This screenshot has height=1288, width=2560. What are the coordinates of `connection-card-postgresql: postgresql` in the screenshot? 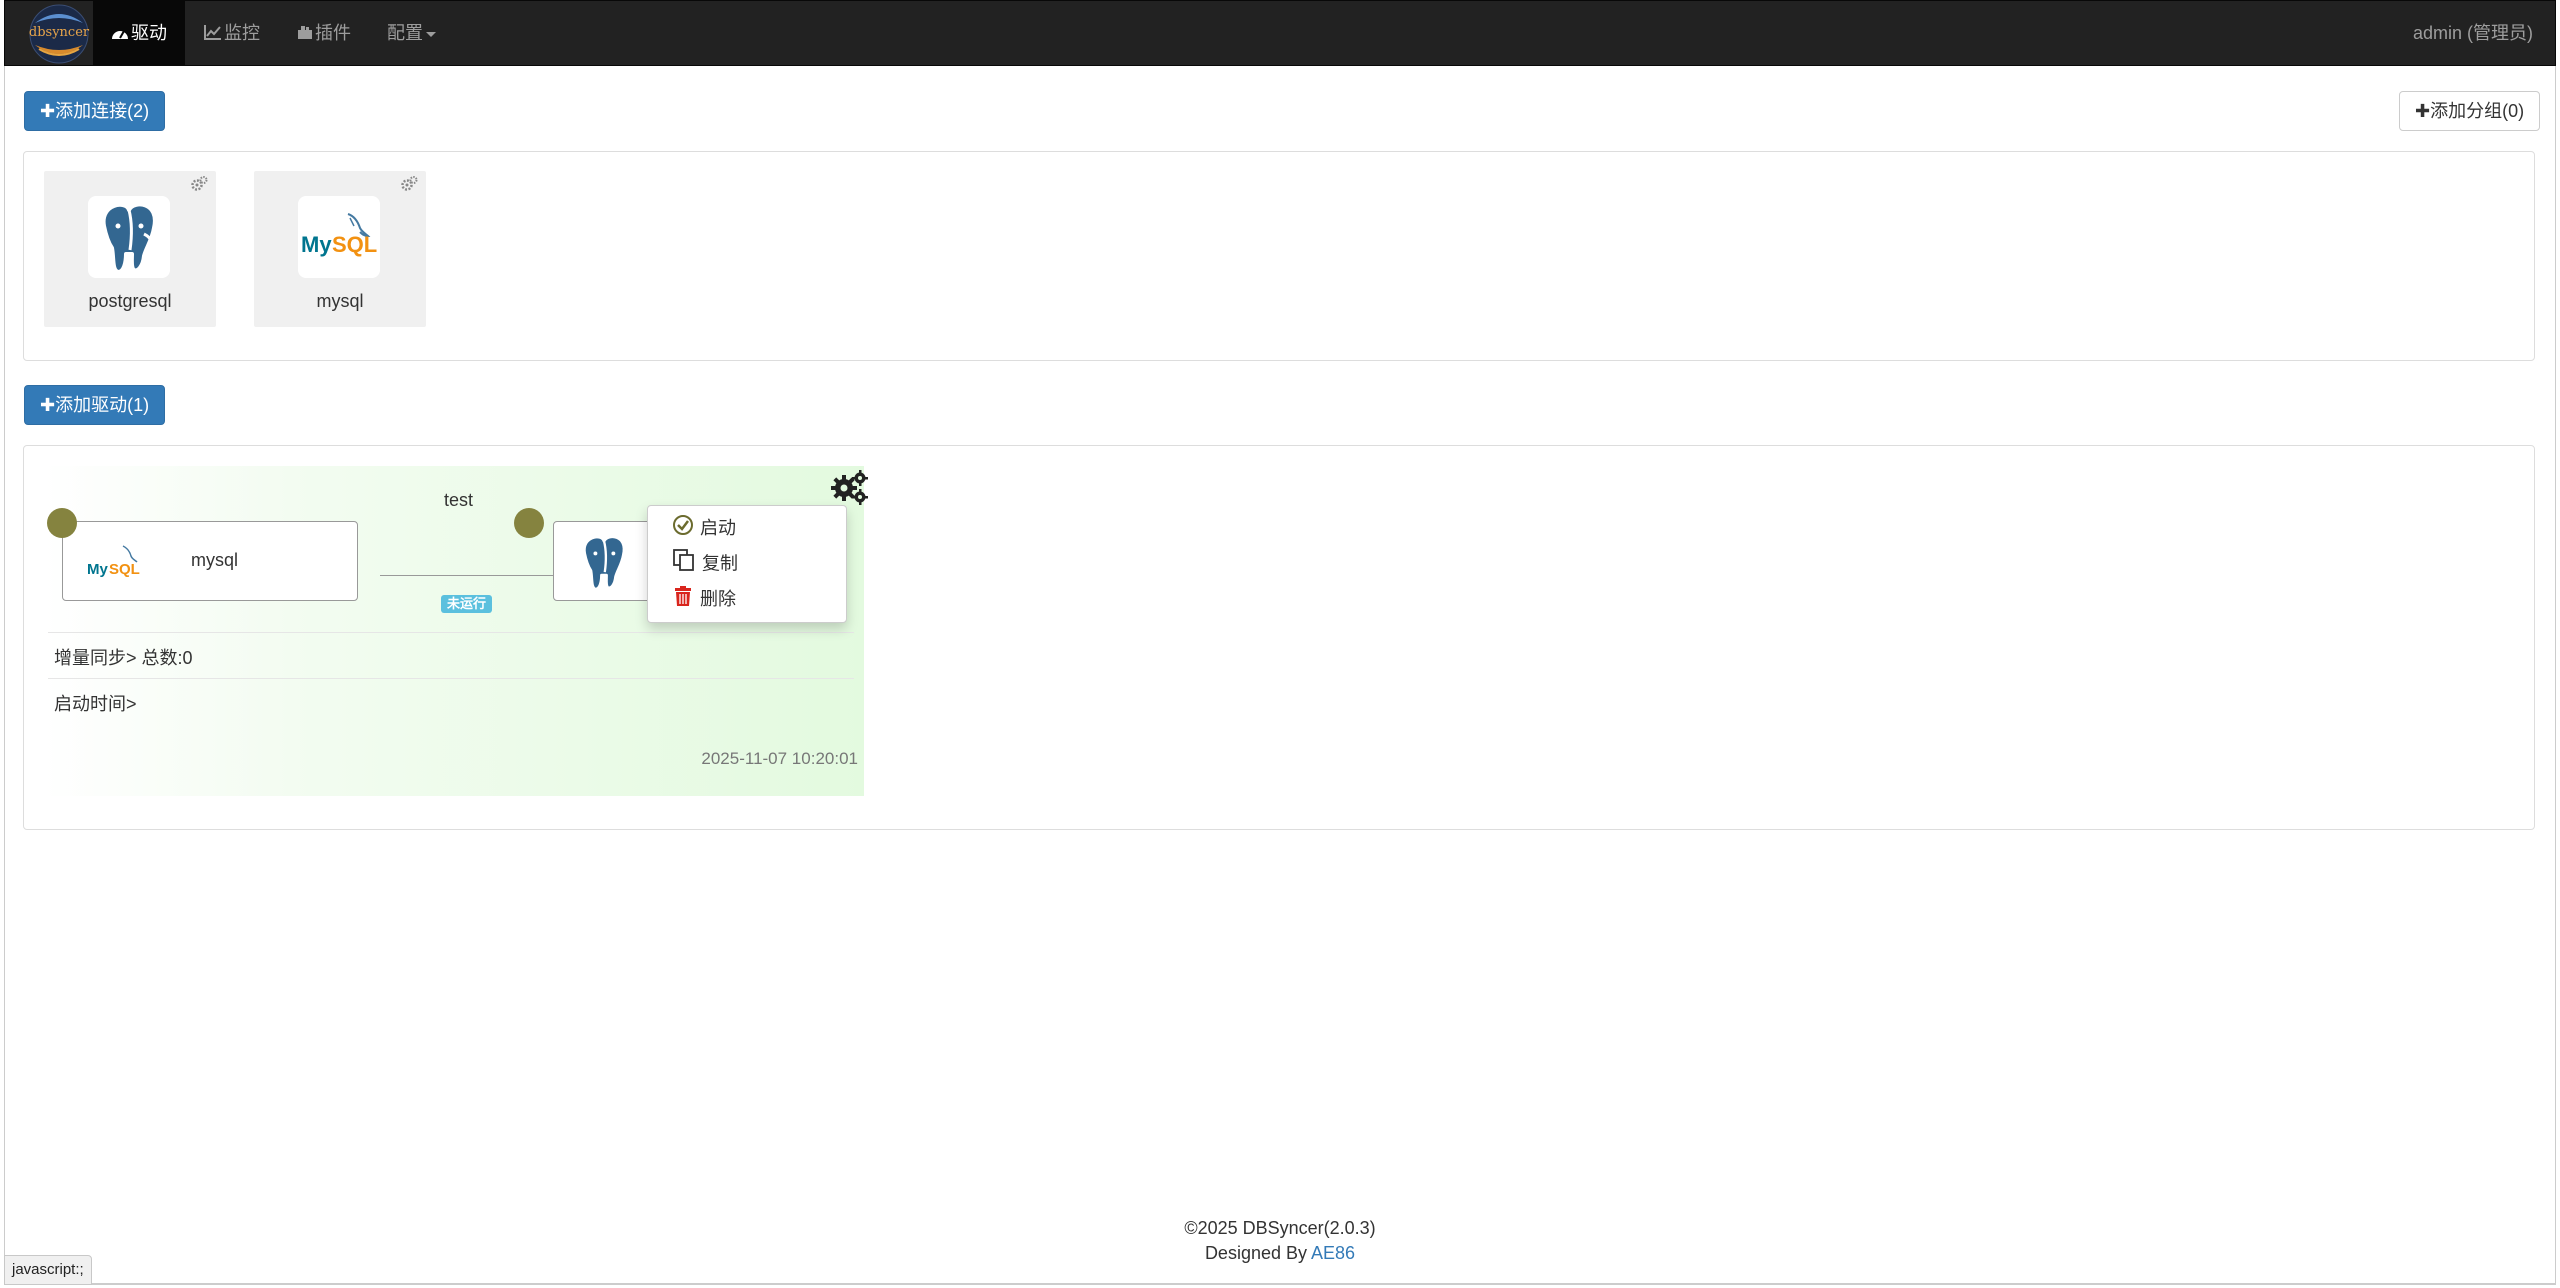 It's located at (130, 249).